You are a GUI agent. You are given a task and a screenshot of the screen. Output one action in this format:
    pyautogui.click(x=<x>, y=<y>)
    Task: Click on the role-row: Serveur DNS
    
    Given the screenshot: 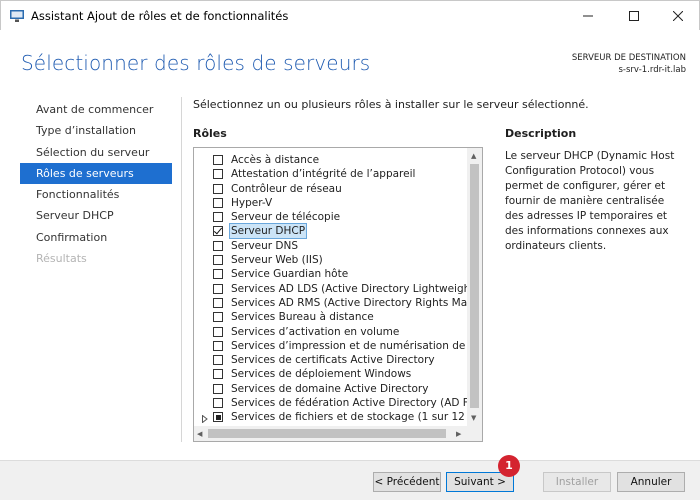 What is the action you would take?
    pyautogui.click(x=331, y=246)
    